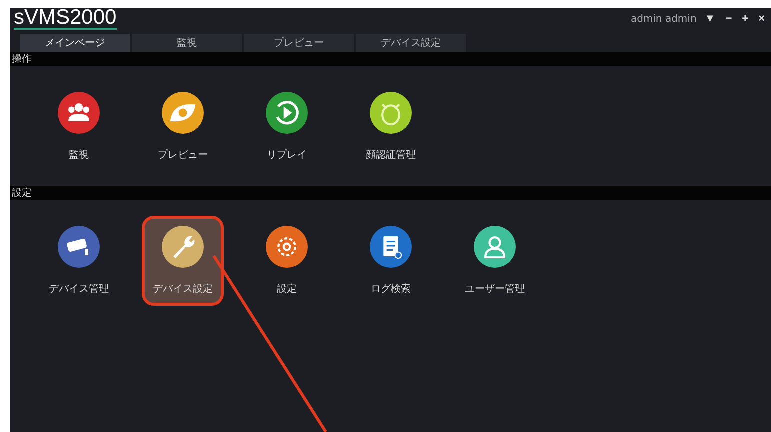 The width and height of the screenshot is (771, 432). What do you see at coordinates (75, 43) in the screenshot?
I see `tab: メインページ` at bounding box center [75, 43].